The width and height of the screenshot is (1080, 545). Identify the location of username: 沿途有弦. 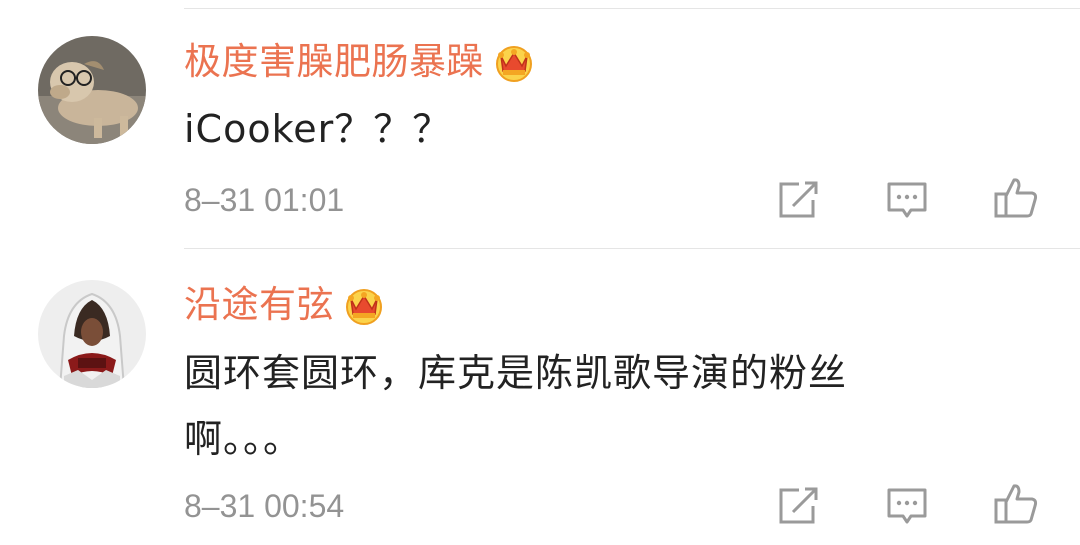
(259, 305).